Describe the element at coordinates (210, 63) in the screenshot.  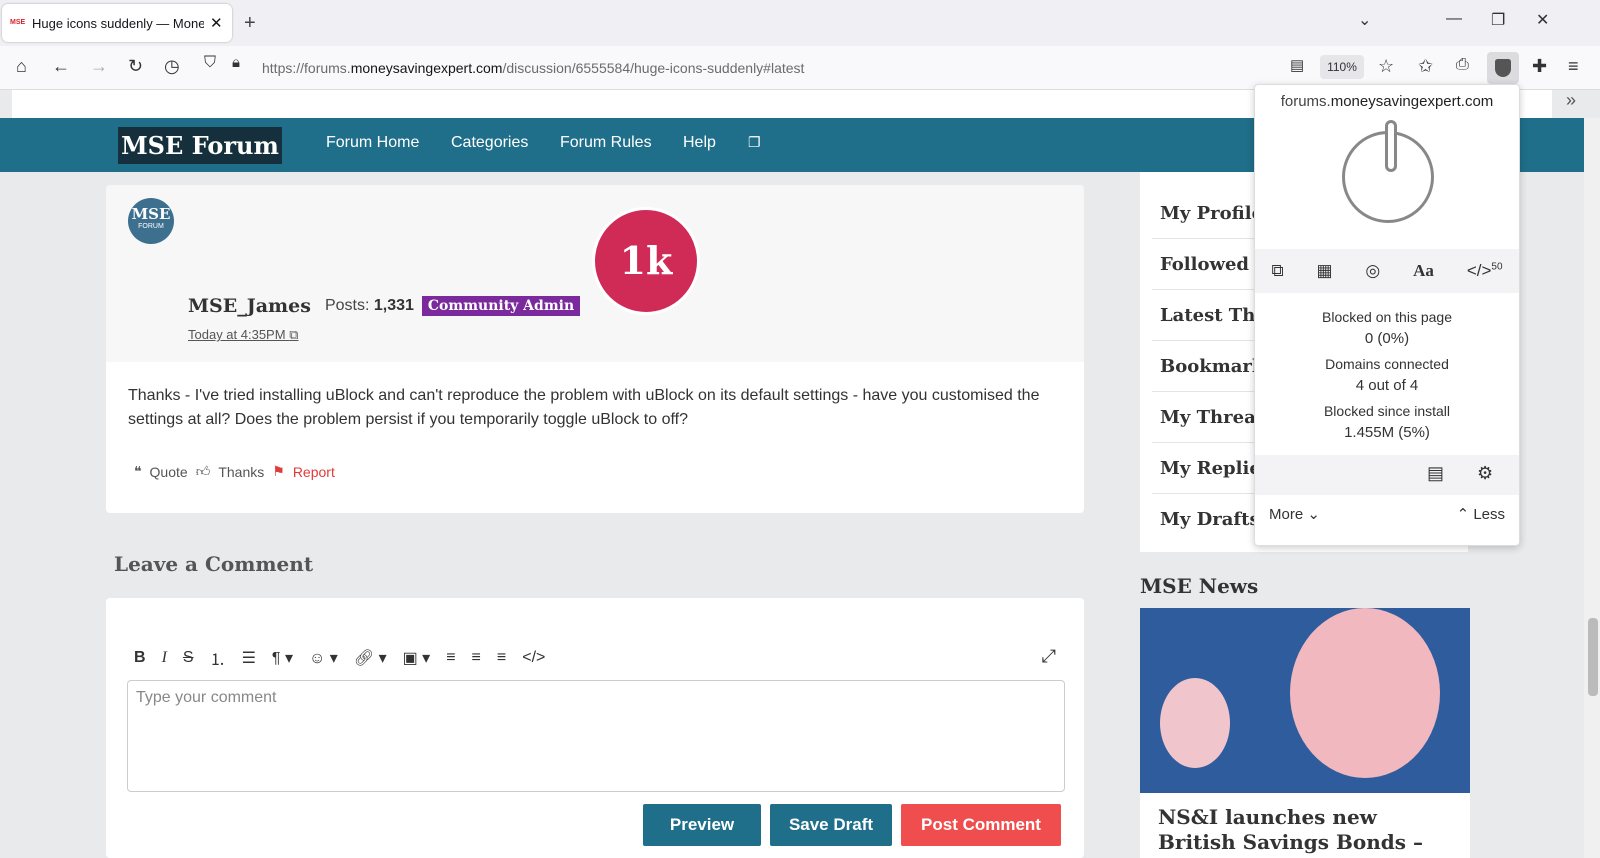
I see `tracking-shield-icon: ⛉` at that location.